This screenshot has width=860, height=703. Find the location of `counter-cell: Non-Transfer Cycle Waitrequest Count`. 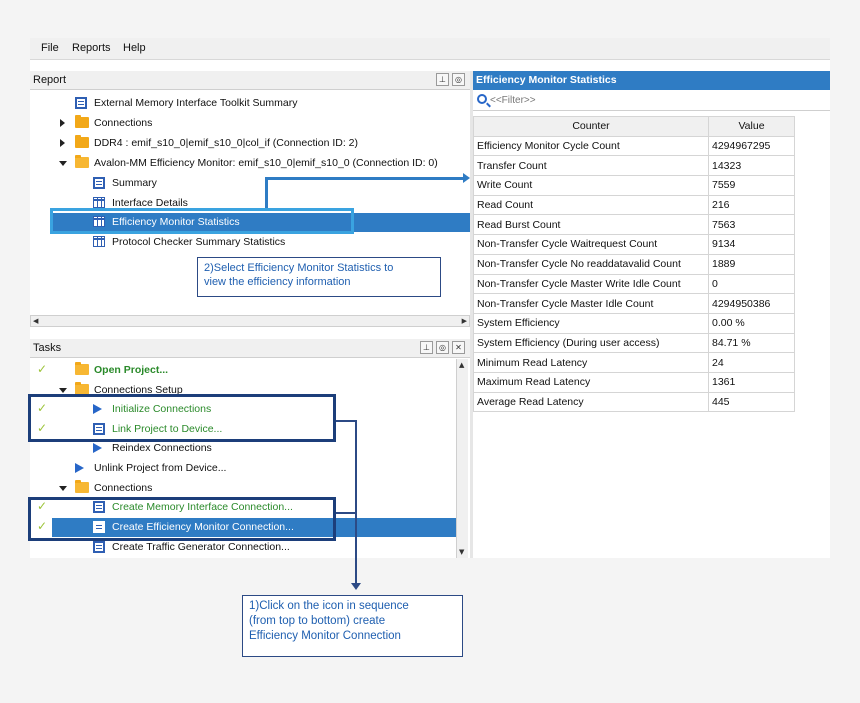

counter-cell: Non-Transfer Cycle Waitrequest Count is located at coordinates (591, 244).